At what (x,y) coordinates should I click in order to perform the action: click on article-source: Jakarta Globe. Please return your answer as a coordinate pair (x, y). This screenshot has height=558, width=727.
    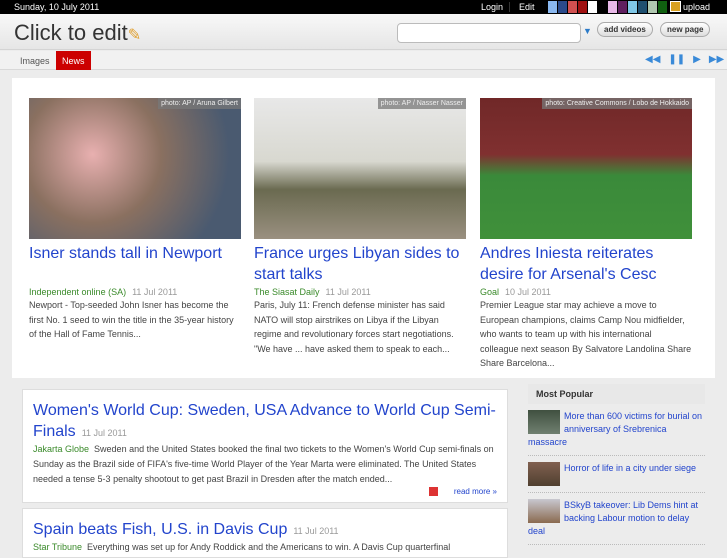
    Looking at the image, I should click on (61, 449).